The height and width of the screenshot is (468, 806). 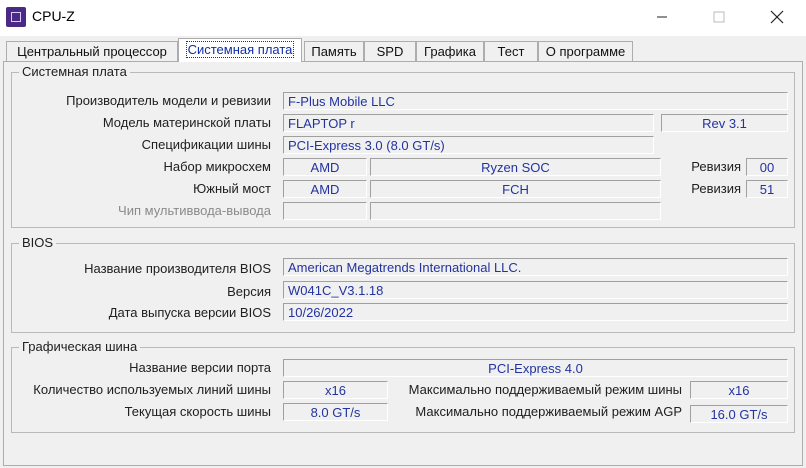 I want to click on minimize-icon, so click(x=662, y=17).